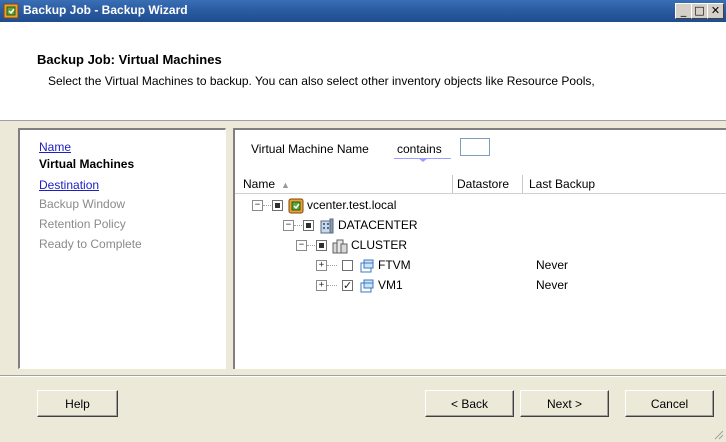  Describe the element at coordinates (480, 226) in the screenshot. I see `tree-row-datacenter: − DATACENTER` at that location.